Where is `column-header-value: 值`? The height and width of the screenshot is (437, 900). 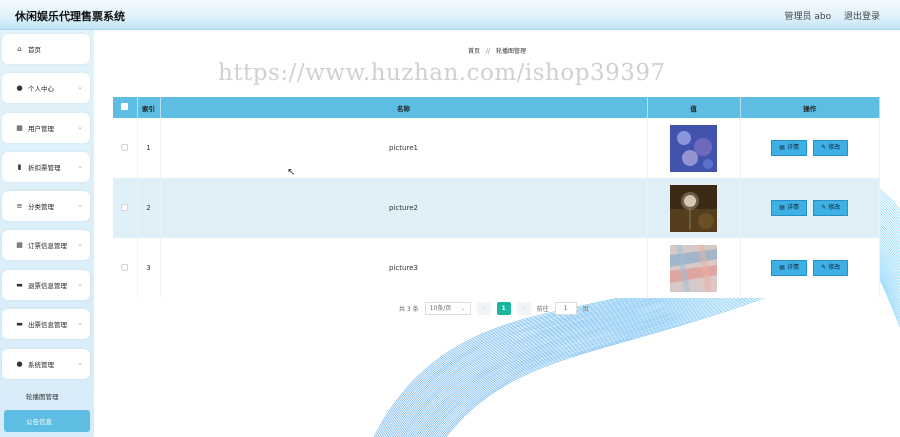 column-header-value: 值 is located at coordinates (694, 107).